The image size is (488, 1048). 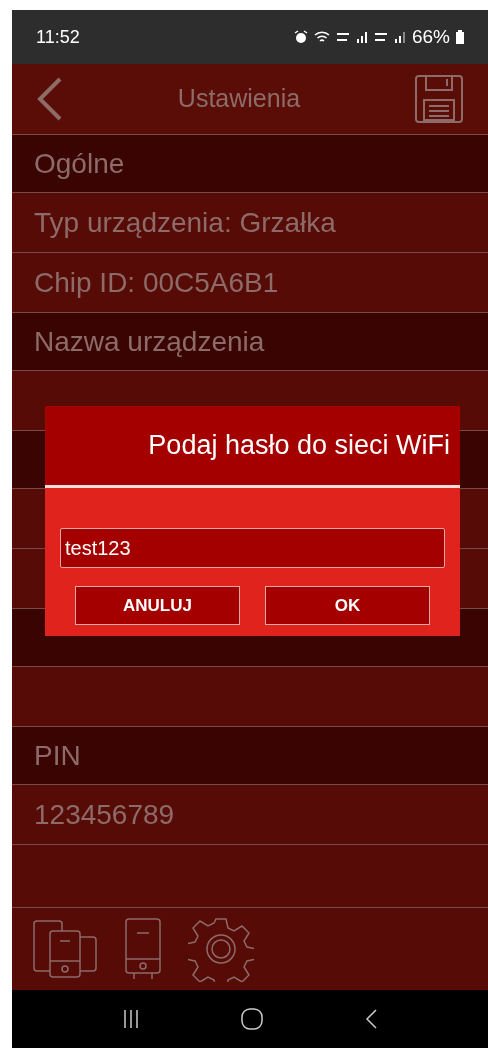 I want to click on battery-icon, so click(x=460, y=37).